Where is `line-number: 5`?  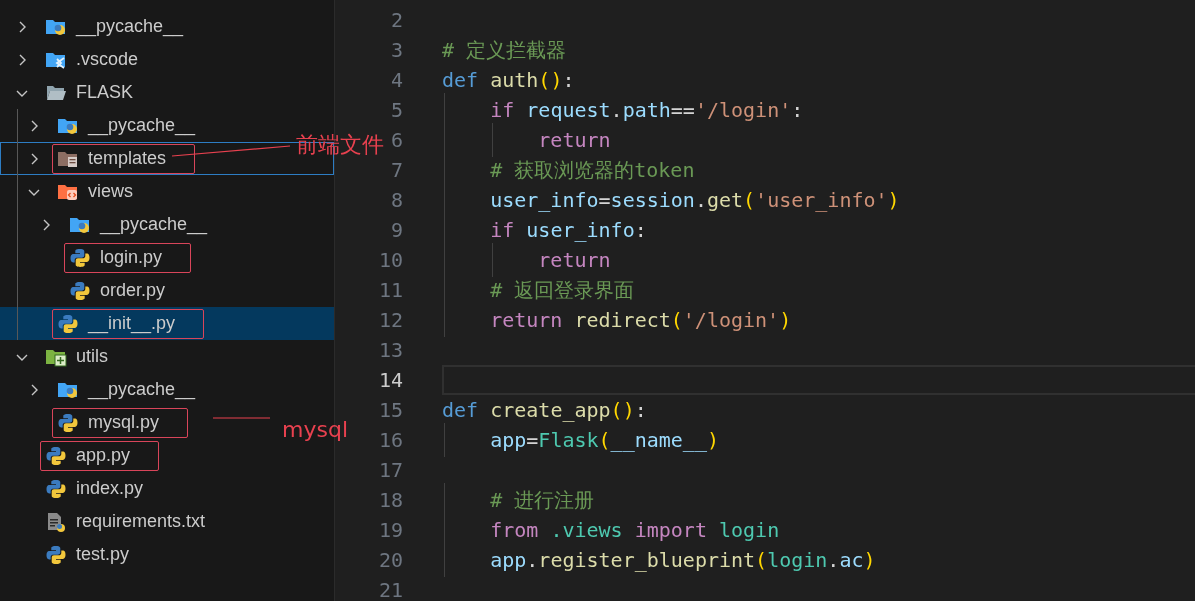 line-number: 5 is located at coordinates (396, 110).